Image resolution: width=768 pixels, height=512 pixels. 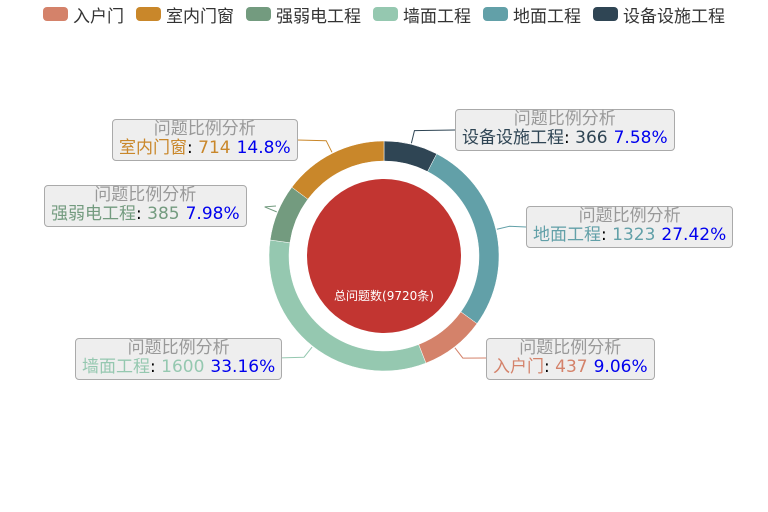 I want to click on callout-floor: 问题比例分析 地面工程: 1323 27.42%, so click(x=630, y=227).